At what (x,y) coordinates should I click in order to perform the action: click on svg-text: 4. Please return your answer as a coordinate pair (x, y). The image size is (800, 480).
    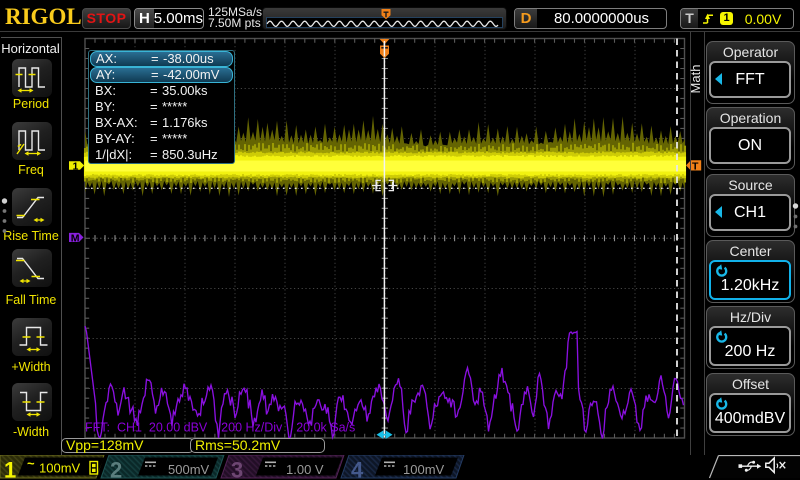
    Looking at the image, I should click on (357, 469).